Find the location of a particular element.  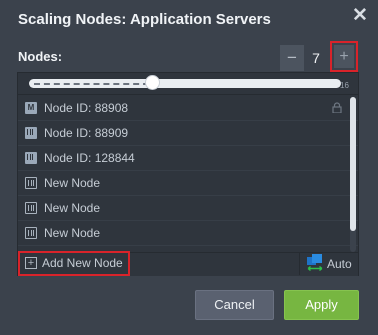

nodes-count: 7 is located at coordinates (316, 58).